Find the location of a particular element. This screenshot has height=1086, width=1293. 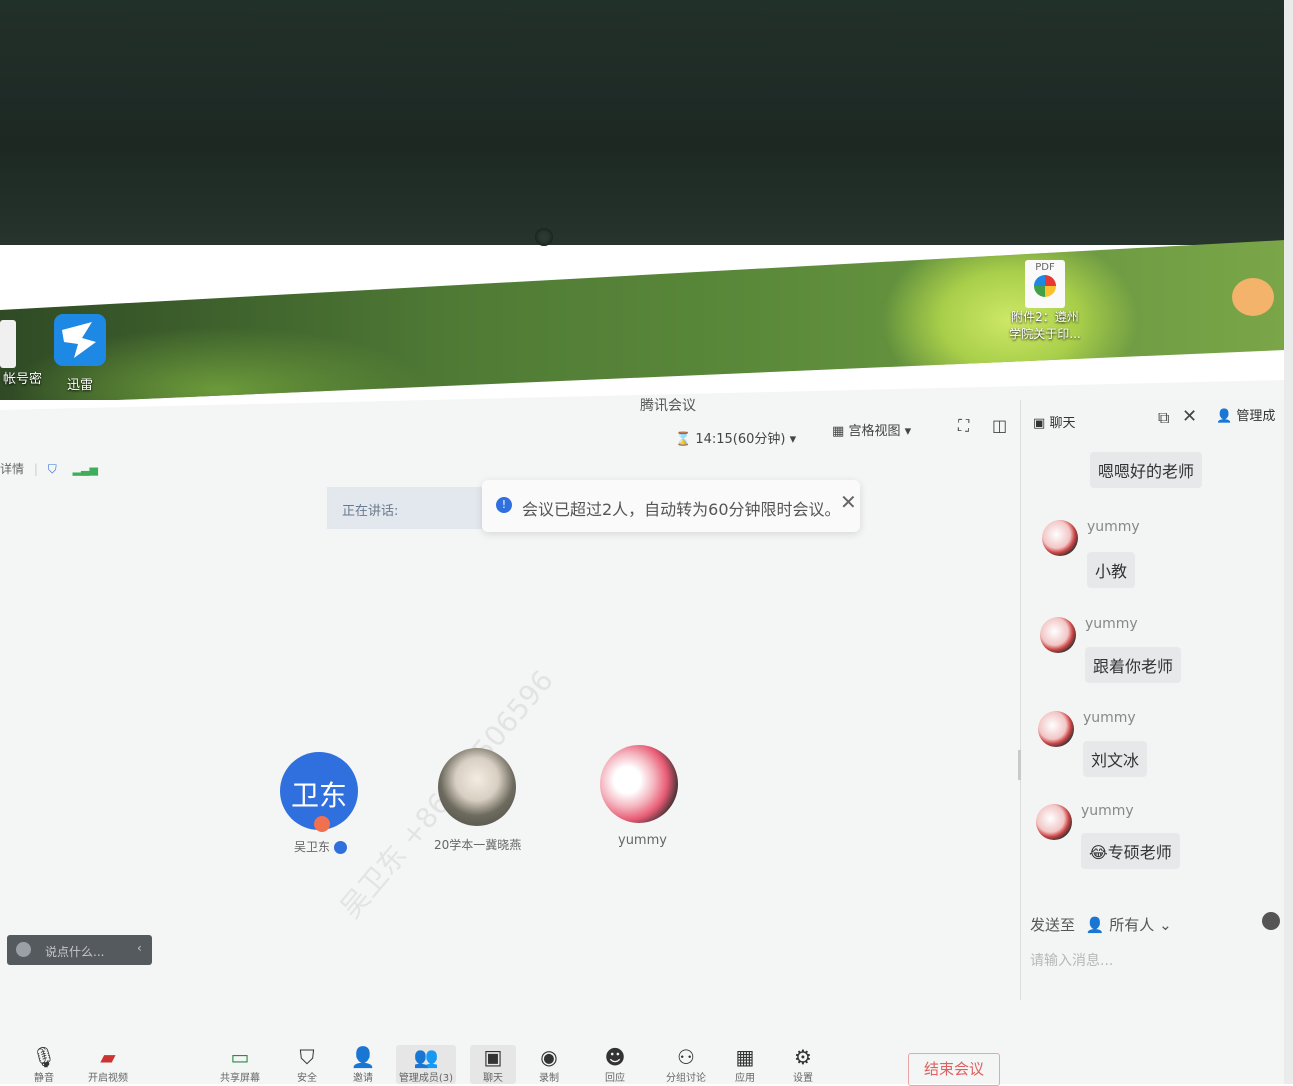

notice-text: 会议已超过2人，自动转为60分钟限时会议。 is located at coordinates (681, 509).